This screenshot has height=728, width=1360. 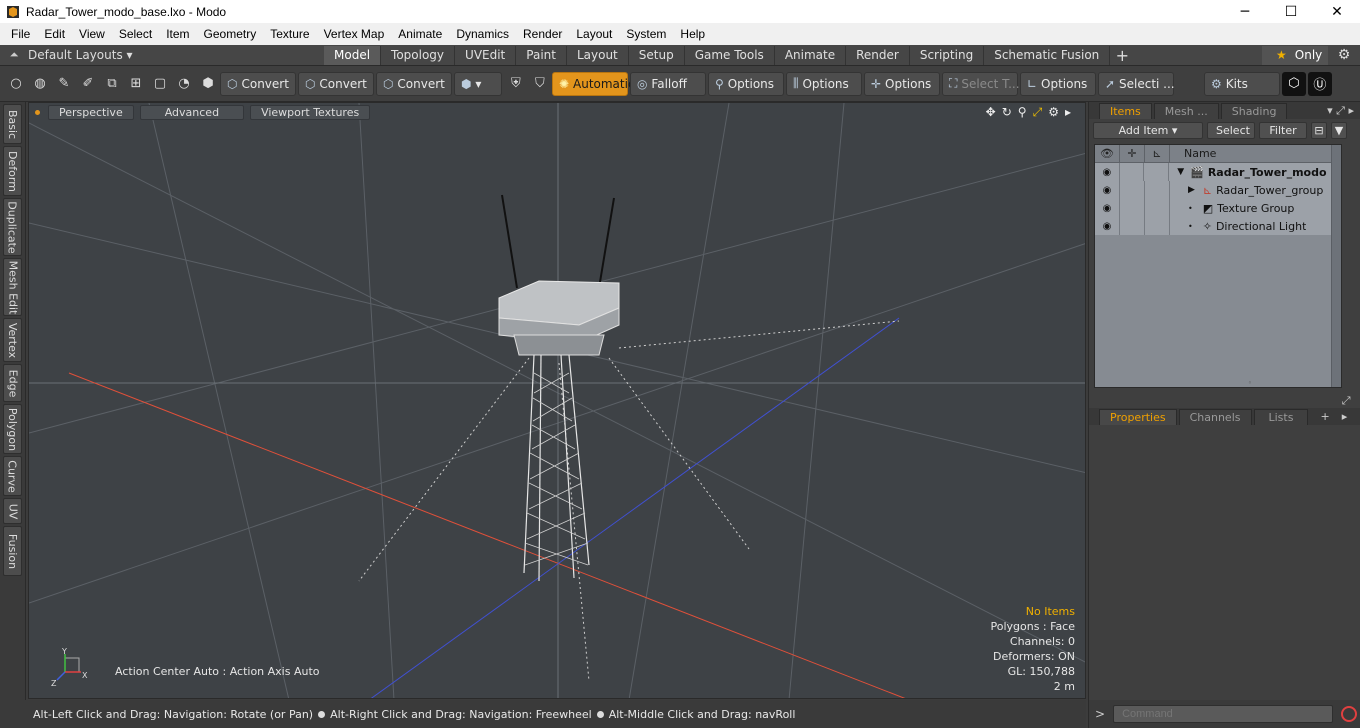 What do you see at coordinates (1250, 383) in the screenshot?
I see `items-horizontal-scrollbar: ◦` at bounding box center [1250, 383].